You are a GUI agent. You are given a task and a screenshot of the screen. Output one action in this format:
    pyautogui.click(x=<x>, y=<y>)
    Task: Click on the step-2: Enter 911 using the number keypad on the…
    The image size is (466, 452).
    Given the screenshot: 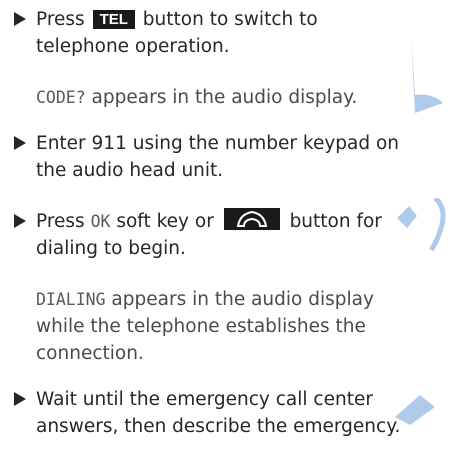 What is the action you would take?
    pyautogui.click(x=233, y=160)
    